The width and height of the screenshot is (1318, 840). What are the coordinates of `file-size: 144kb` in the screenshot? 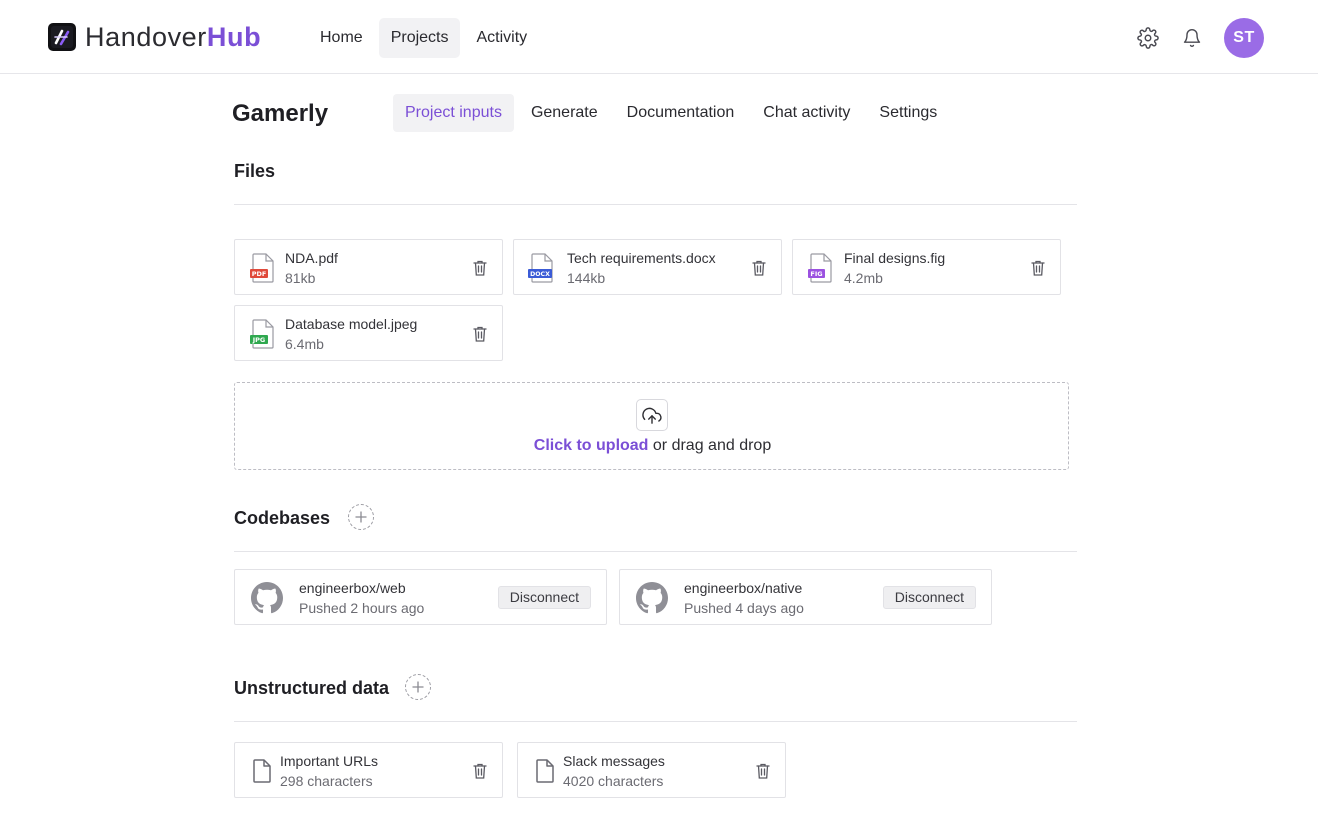 It's located at (586, 278).